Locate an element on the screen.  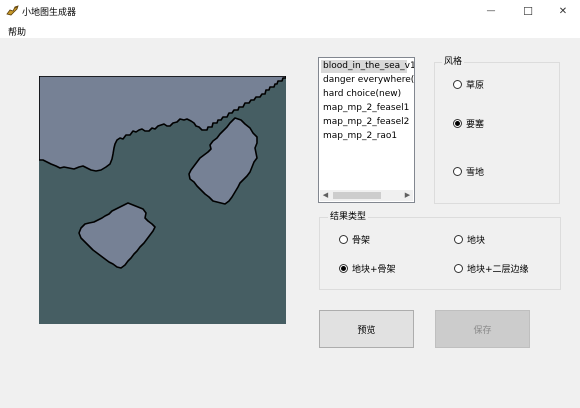
radio-tiles-skeleton: 地块+骨架 is located at coordinates (367, 268).